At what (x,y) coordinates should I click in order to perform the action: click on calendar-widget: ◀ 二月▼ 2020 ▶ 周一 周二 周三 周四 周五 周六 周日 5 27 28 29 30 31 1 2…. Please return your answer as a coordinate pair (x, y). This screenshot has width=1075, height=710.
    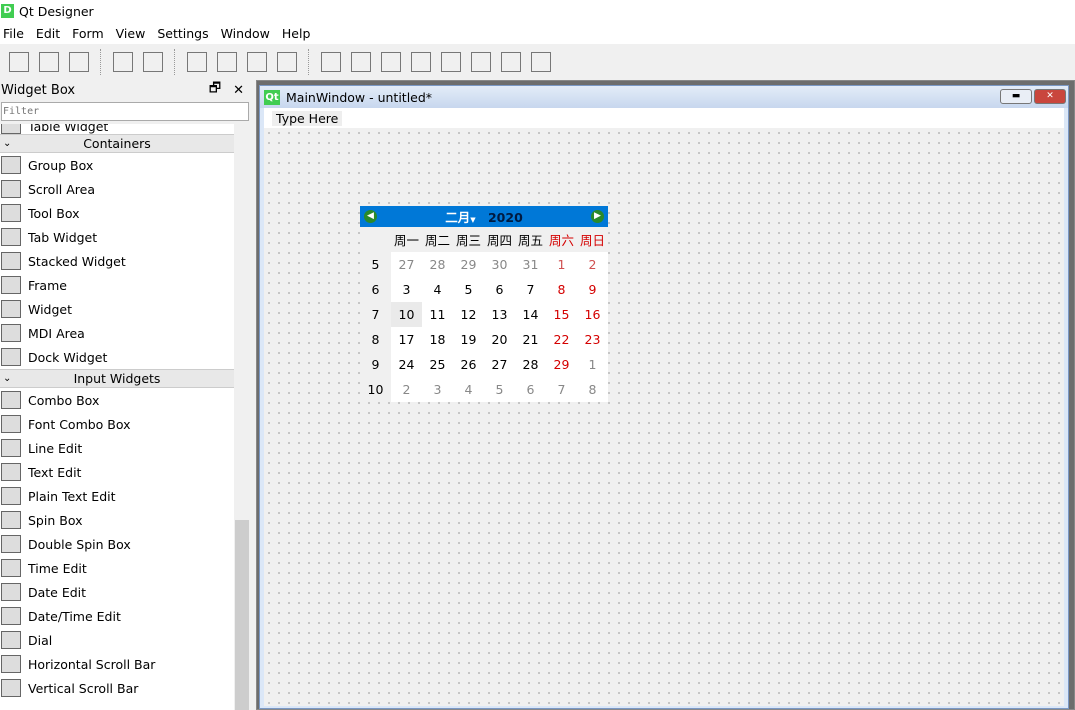
    Looking at the image, I should click on (484, 304).